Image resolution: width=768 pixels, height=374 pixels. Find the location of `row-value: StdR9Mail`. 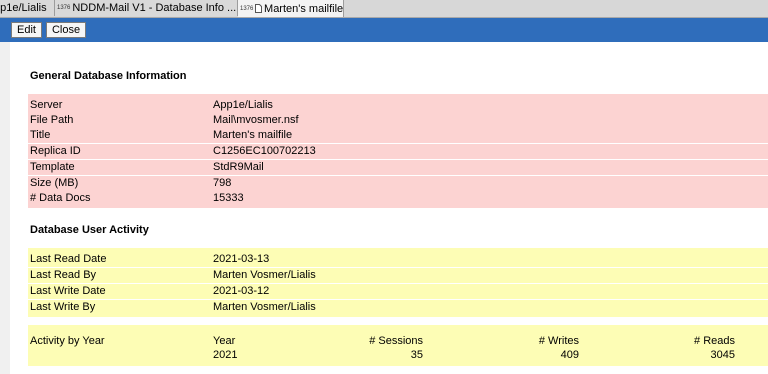

row-value: StdR9Mail is located at coordinates (238, 167).